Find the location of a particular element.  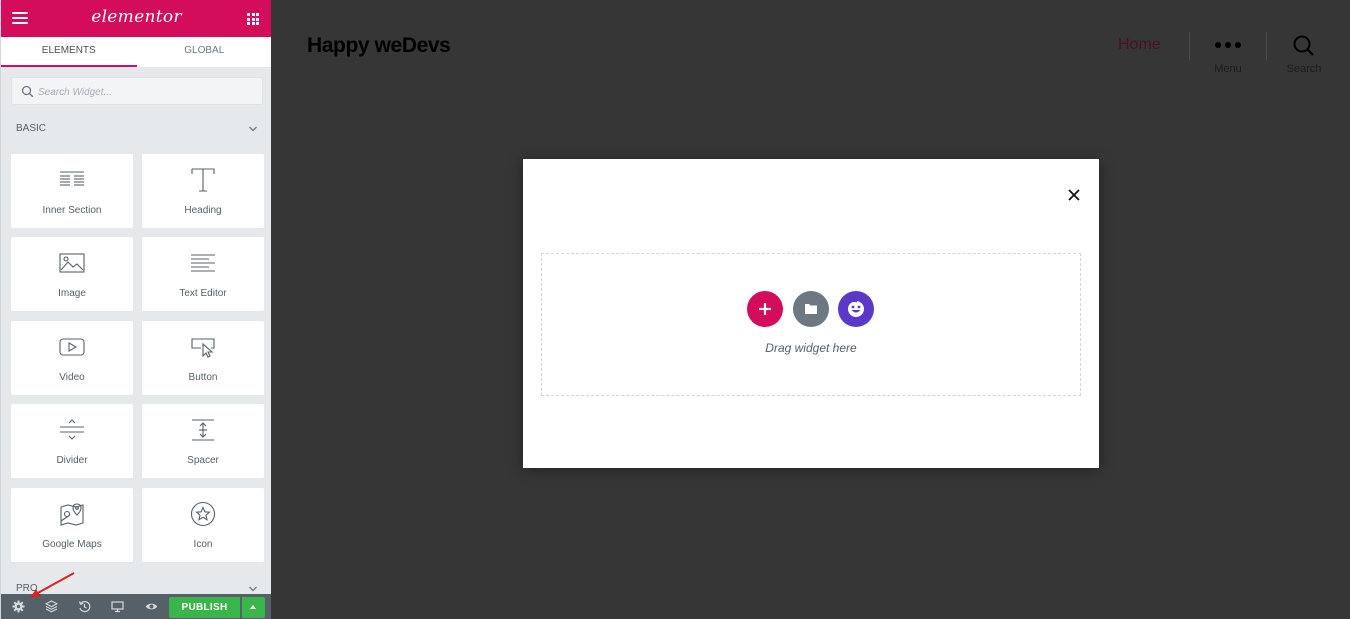

widget-label: Google Maps is located at coordinates (72, 544).